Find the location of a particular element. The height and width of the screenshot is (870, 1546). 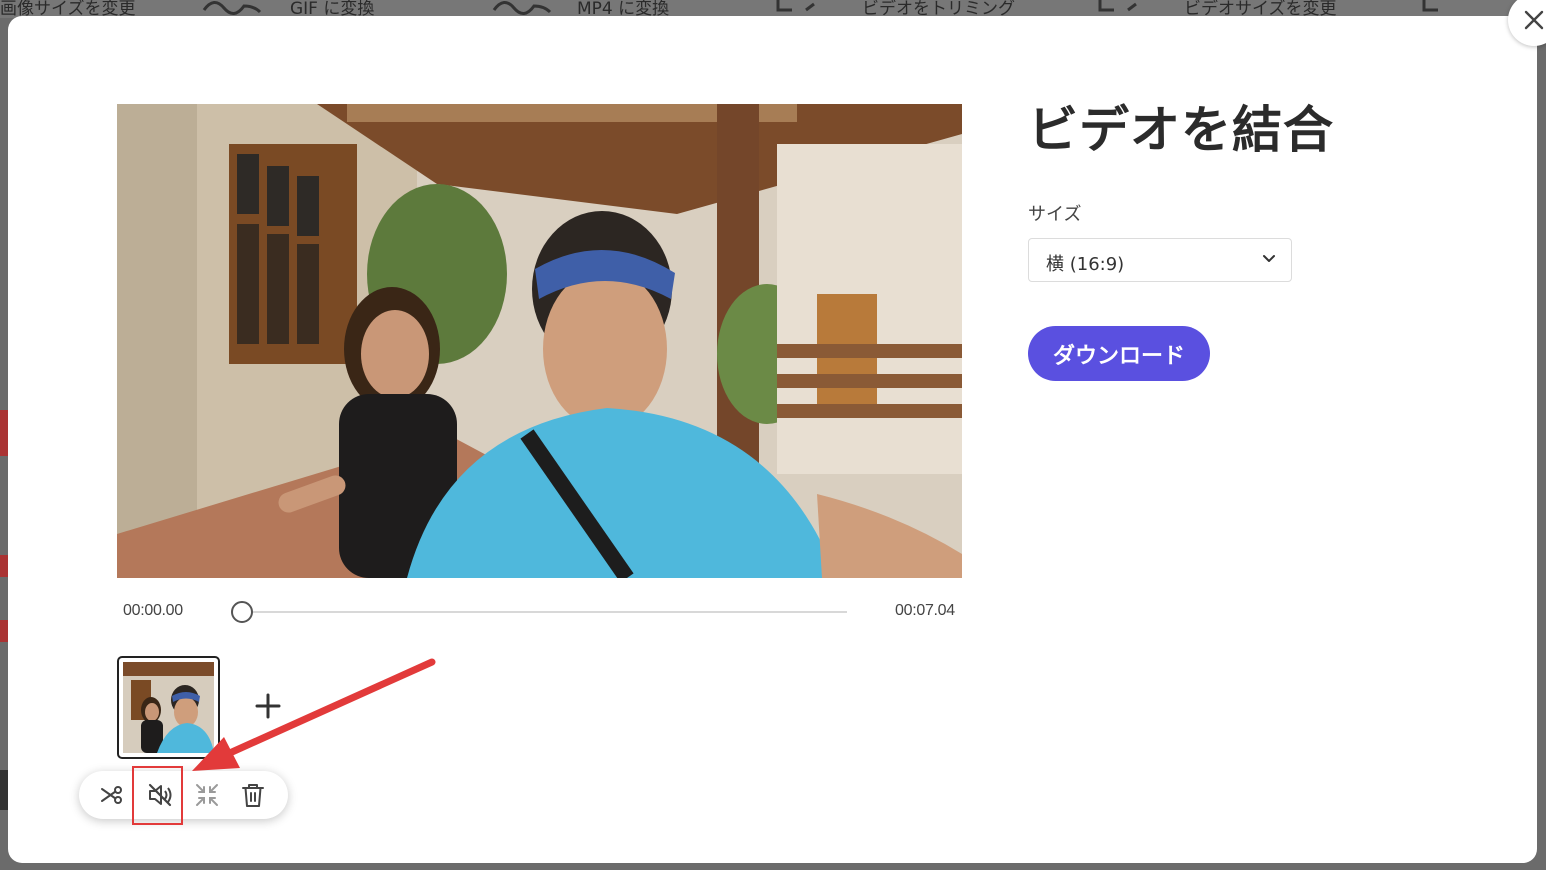

duration: 00:07.04 is located at coordinates (925, 610).